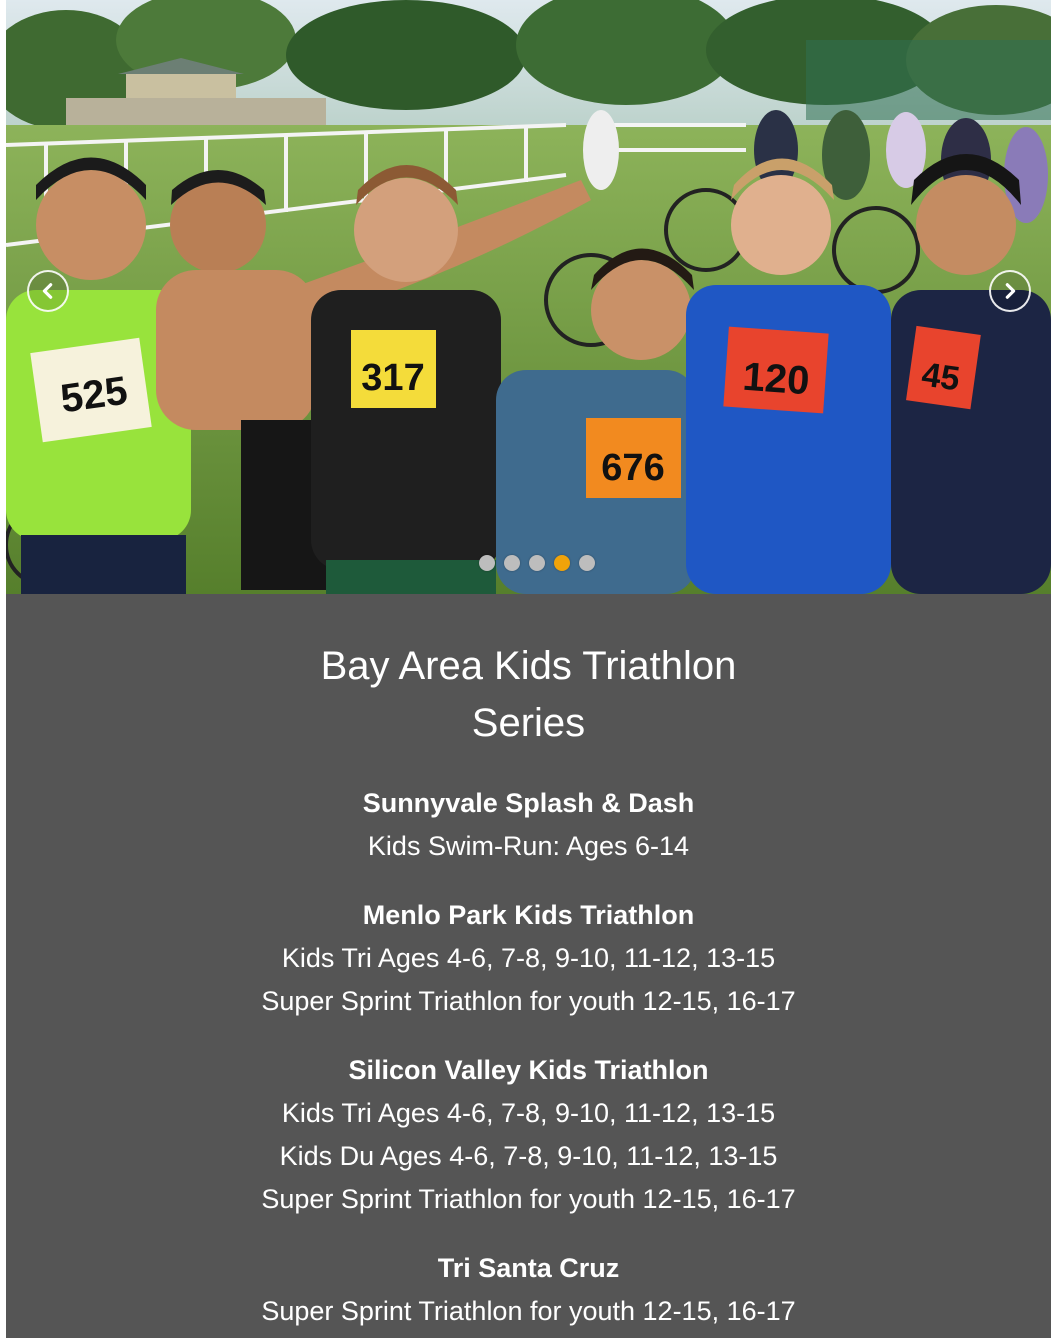  I want to click on carousel-prev-button, so click(48, 291).